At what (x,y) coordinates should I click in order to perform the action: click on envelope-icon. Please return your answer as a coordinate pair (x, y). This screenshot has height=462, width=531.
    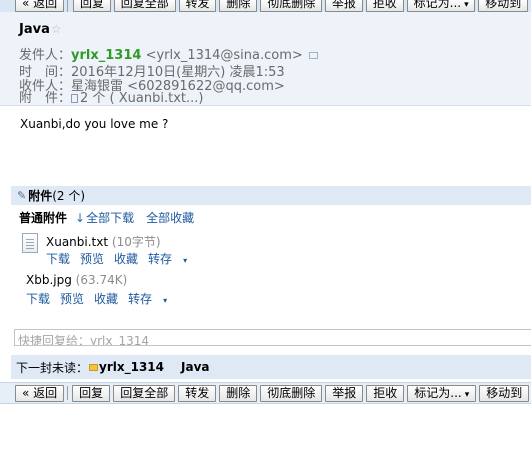
    Looking at the image, I should click on (94, 367).